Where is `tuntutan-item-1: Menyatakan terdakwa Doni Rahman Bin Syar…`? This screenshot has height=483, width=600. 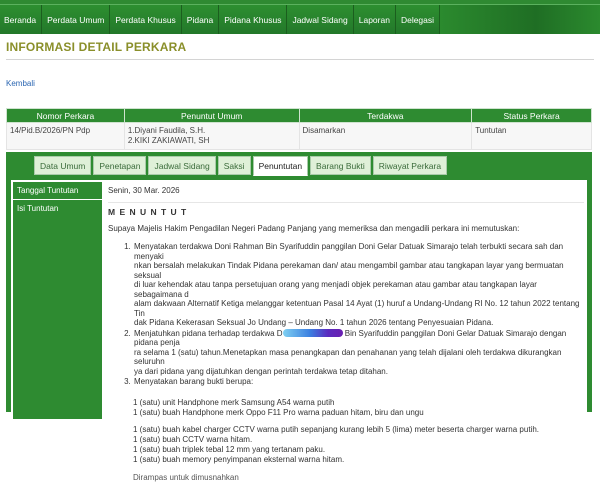 tuntutan-item-1: Menyatakan terdakwa Doni Rahman Bin Syar… is located at coordinates (358, 285).